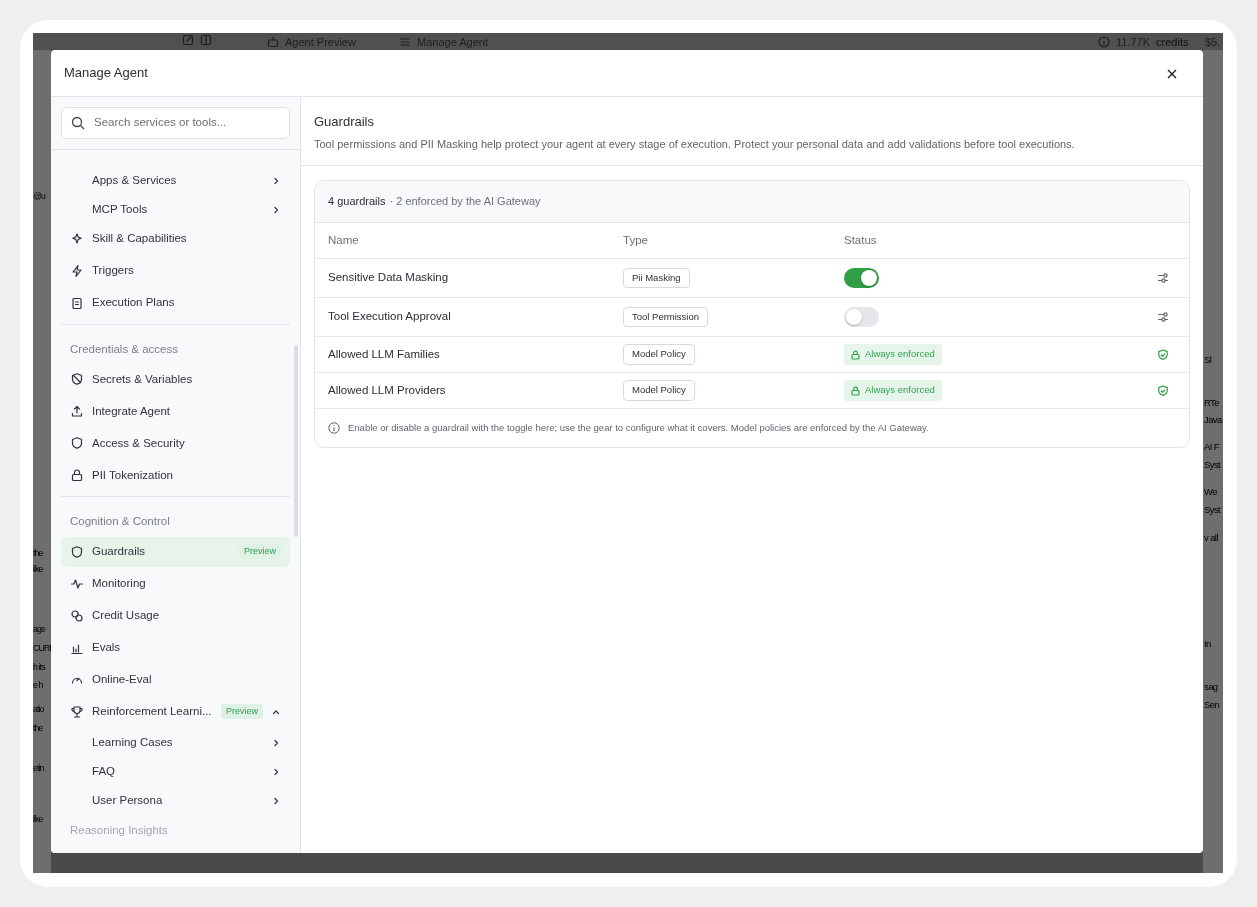  Describe the element at coordinates (175, 239) in the screenshot. I see `sidebar-item: Skill & Capabilities` at that location.